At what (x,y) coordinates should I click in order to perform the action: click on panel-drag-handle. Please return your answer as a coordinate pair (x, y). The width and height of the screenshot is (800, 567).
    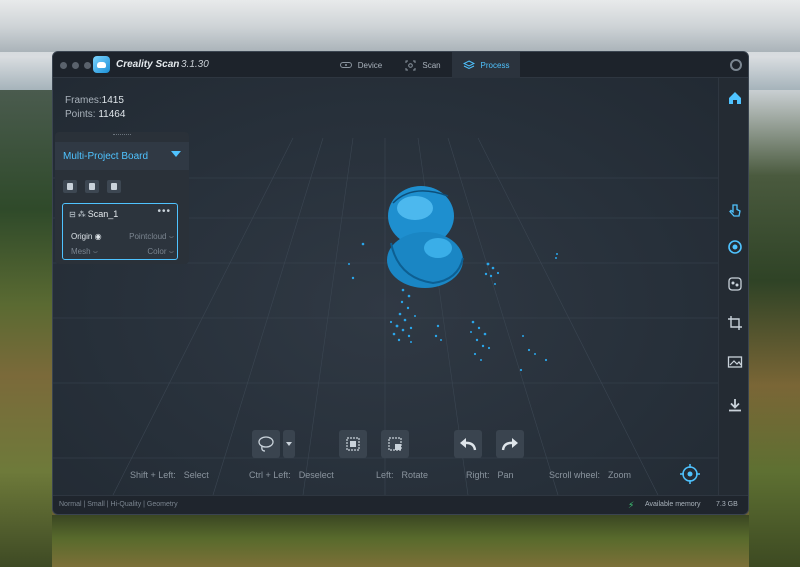
    Looking at the image, I should click on (122, 135).